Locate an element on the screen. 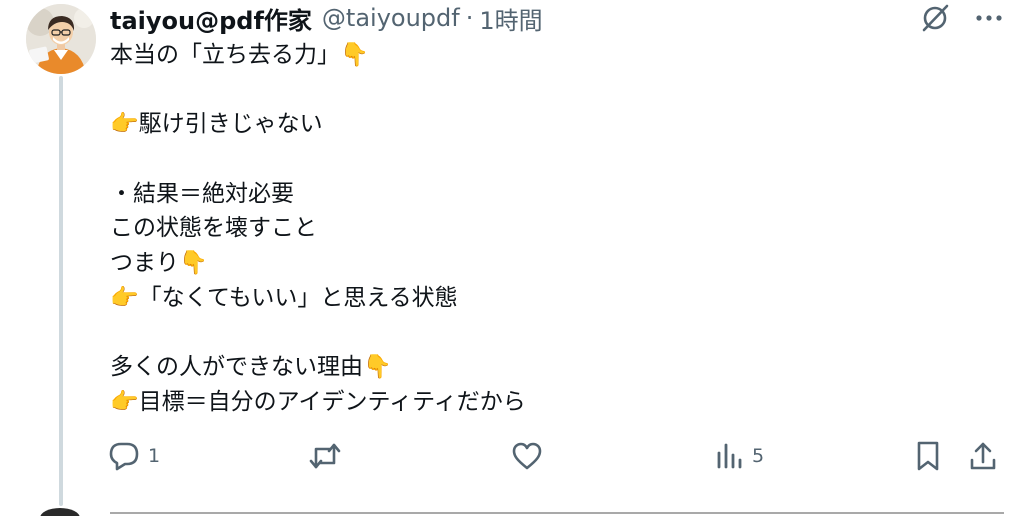  reply-count: 1 is located at coordinates (154, 456).